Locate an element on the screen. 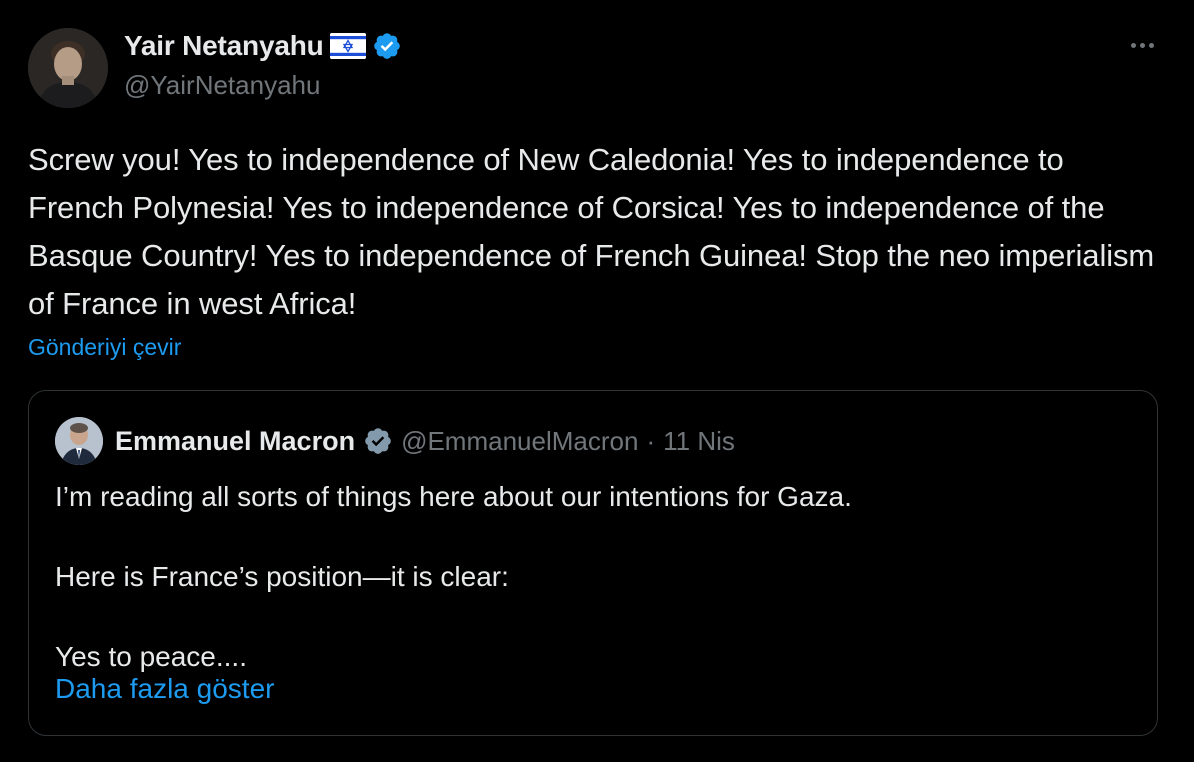  quoted-author-handle: @EmmanuelMacron is located at coordinates (519, 441).